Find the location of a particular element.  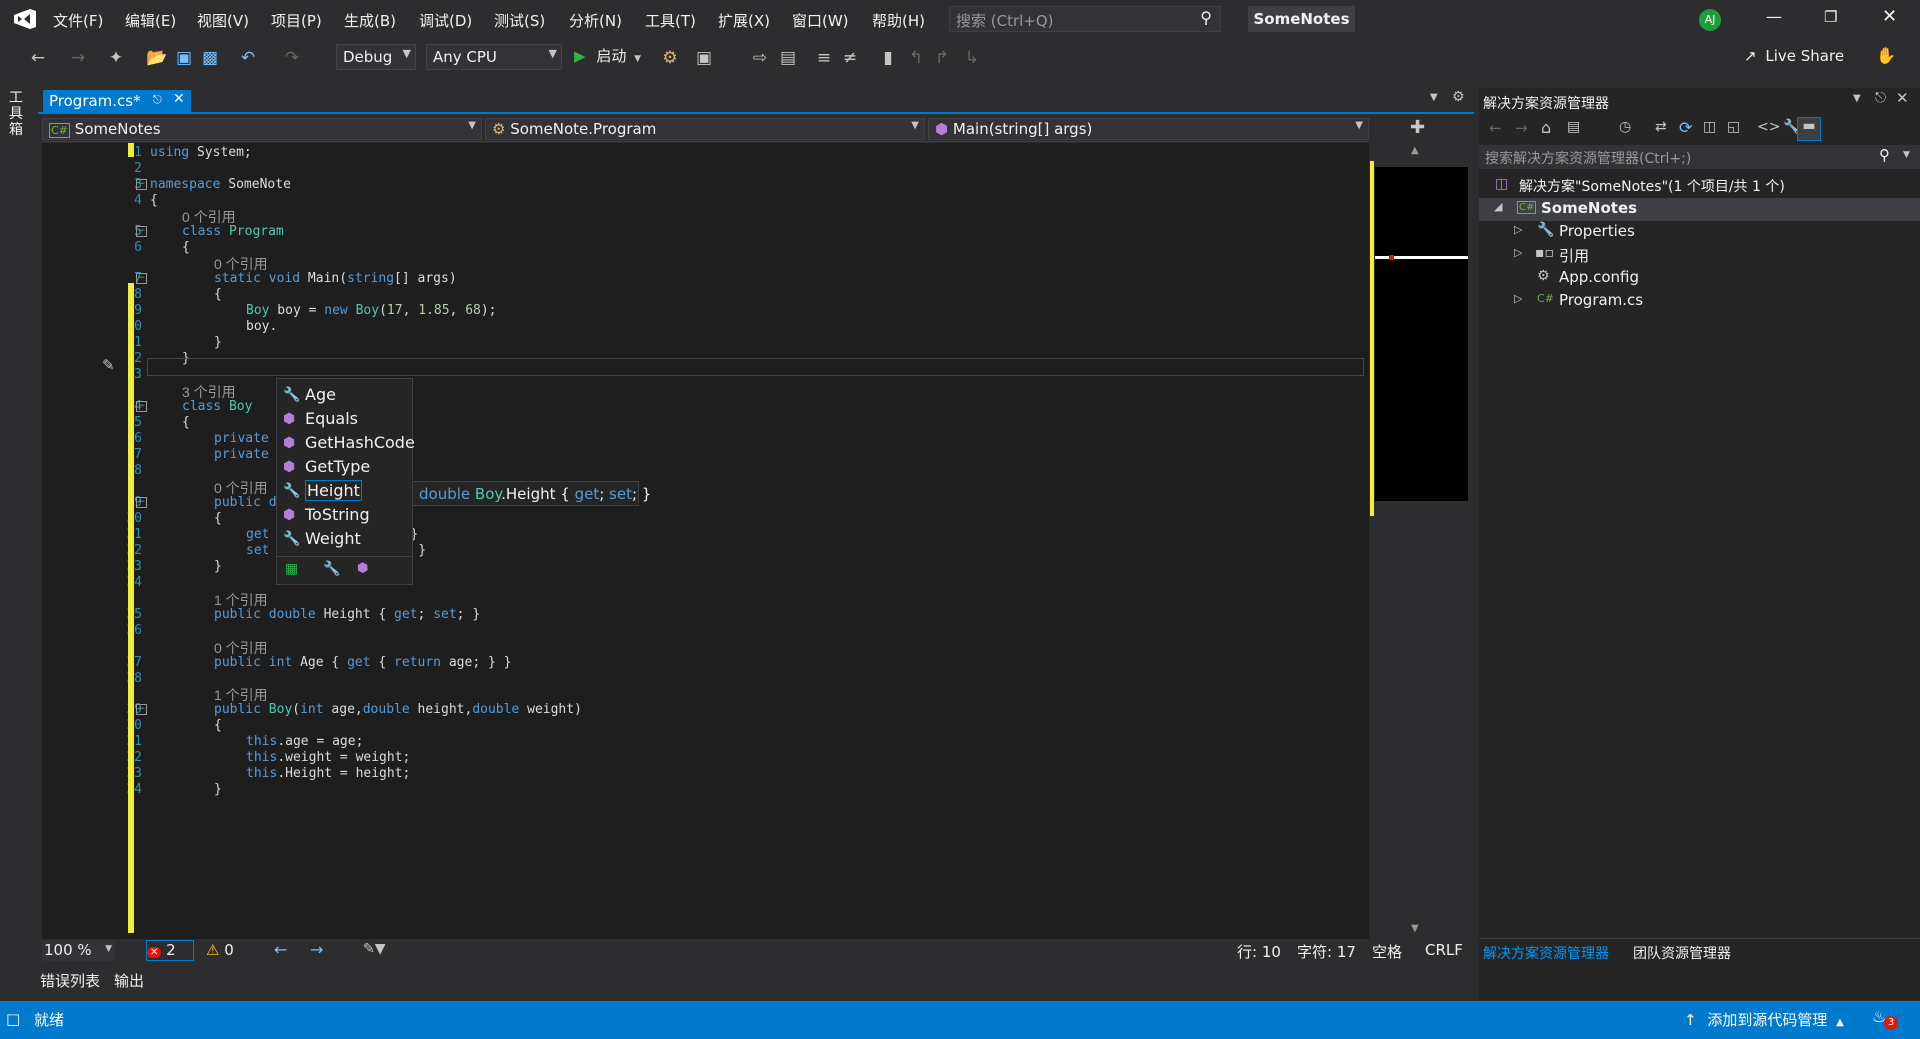

menu-item: 生成(B) is located at coordinates (370, 20).